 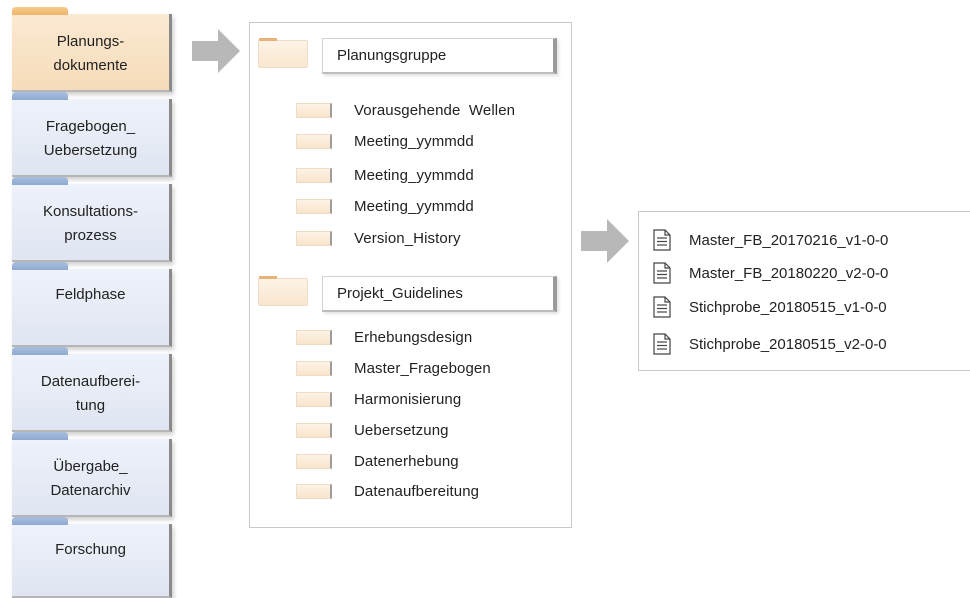 I want to click on nav-label: Konsultations- prozess, so click(x=90, y=223).